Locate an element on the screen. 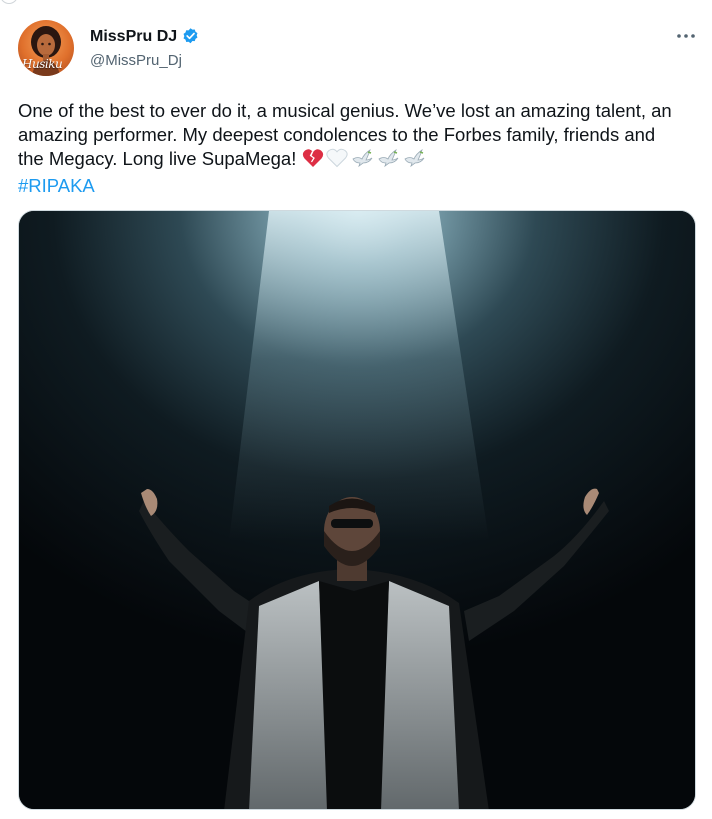 This screenshot has height=819, width=712. verified-badge-icon is located at coordinates (190, 36).